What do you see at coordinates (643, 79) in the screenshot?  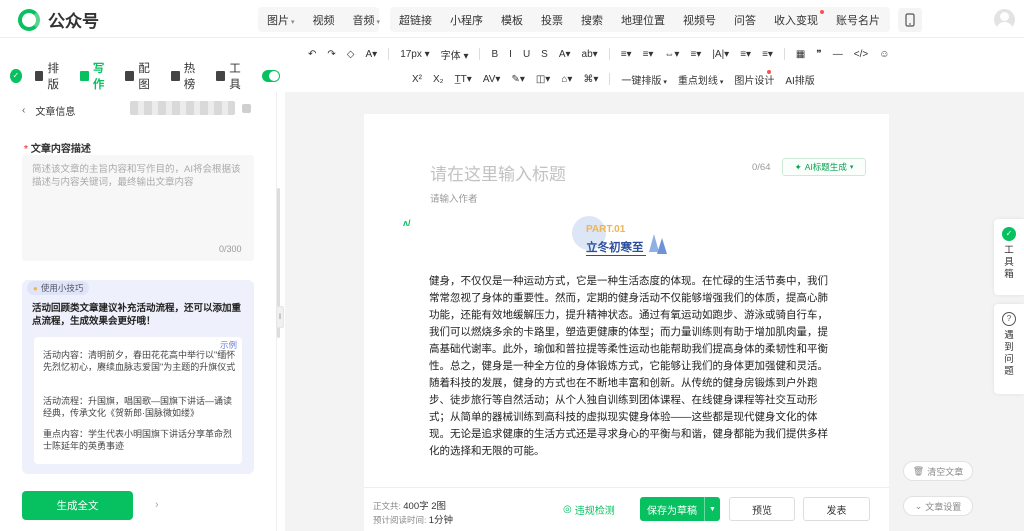 I see `toolbar-feature-button: 一键排版 ▾` at bounding box center [643, 79].